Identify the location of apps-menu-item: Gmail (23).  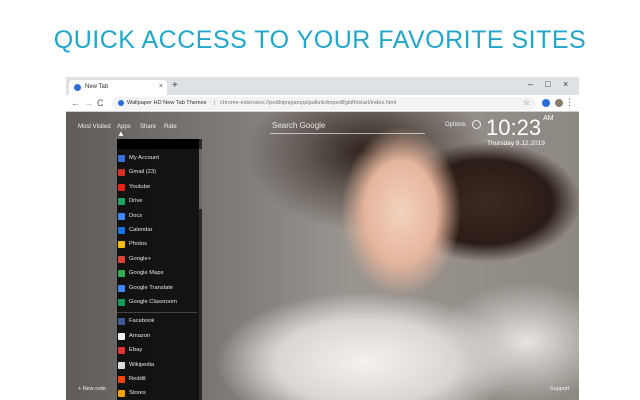
(157, 173).